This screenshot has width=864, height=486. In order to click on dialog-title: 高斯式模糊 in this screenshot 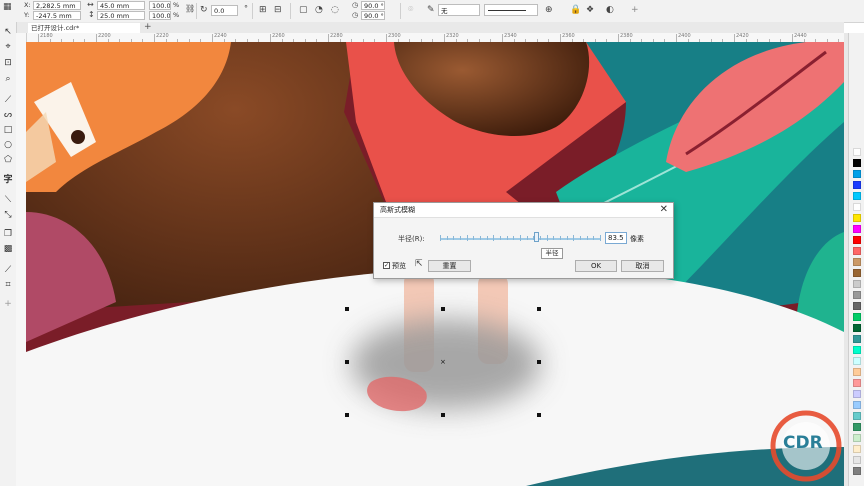, I will do `click(397, 210)`.